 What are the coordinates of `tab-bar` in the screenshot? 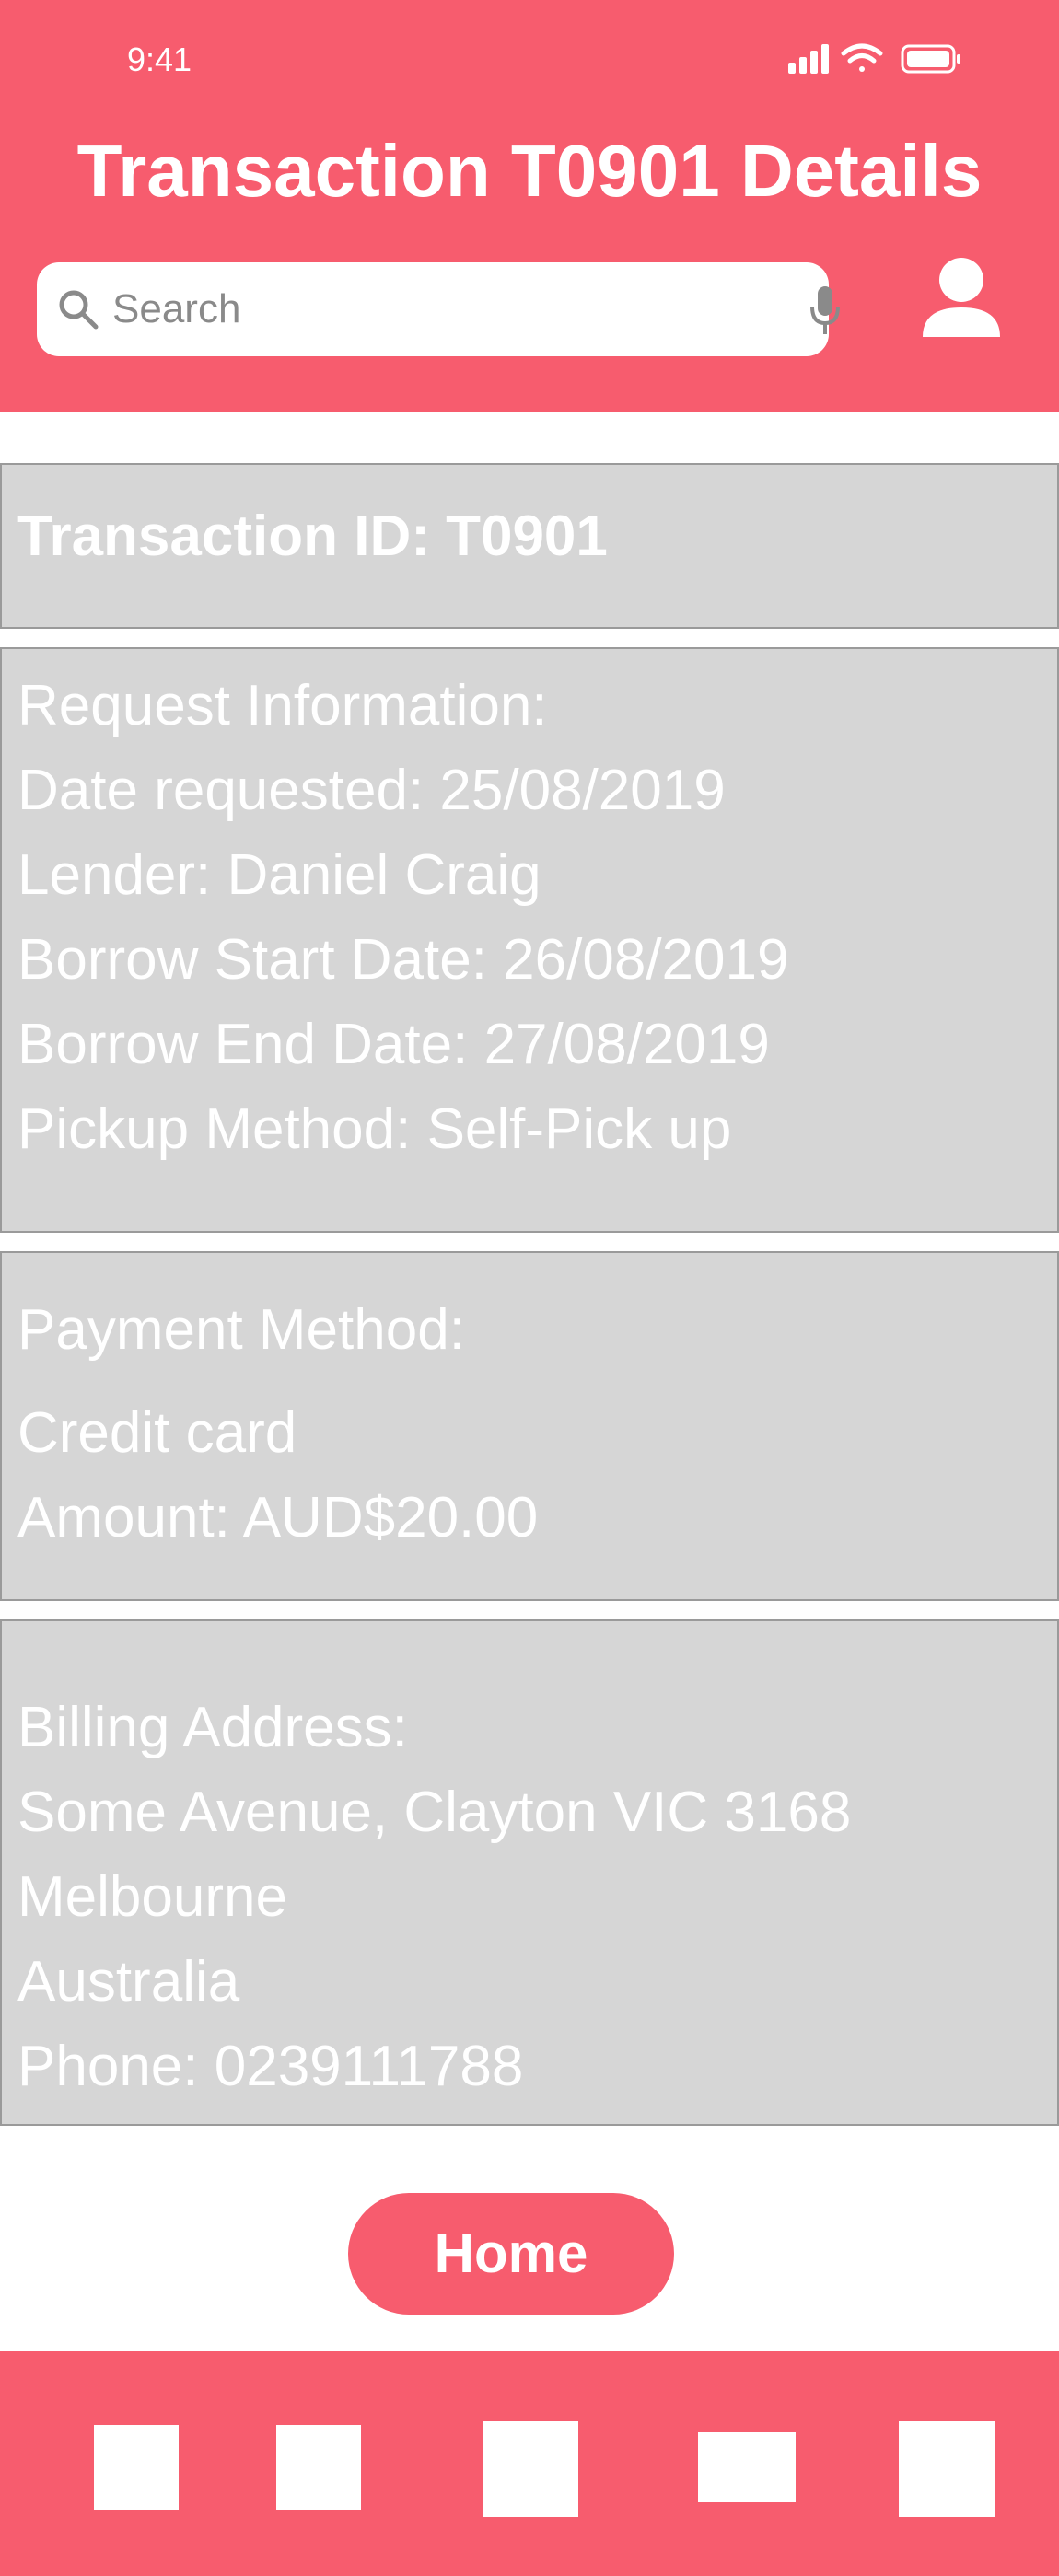 It's located at (529, 2463).